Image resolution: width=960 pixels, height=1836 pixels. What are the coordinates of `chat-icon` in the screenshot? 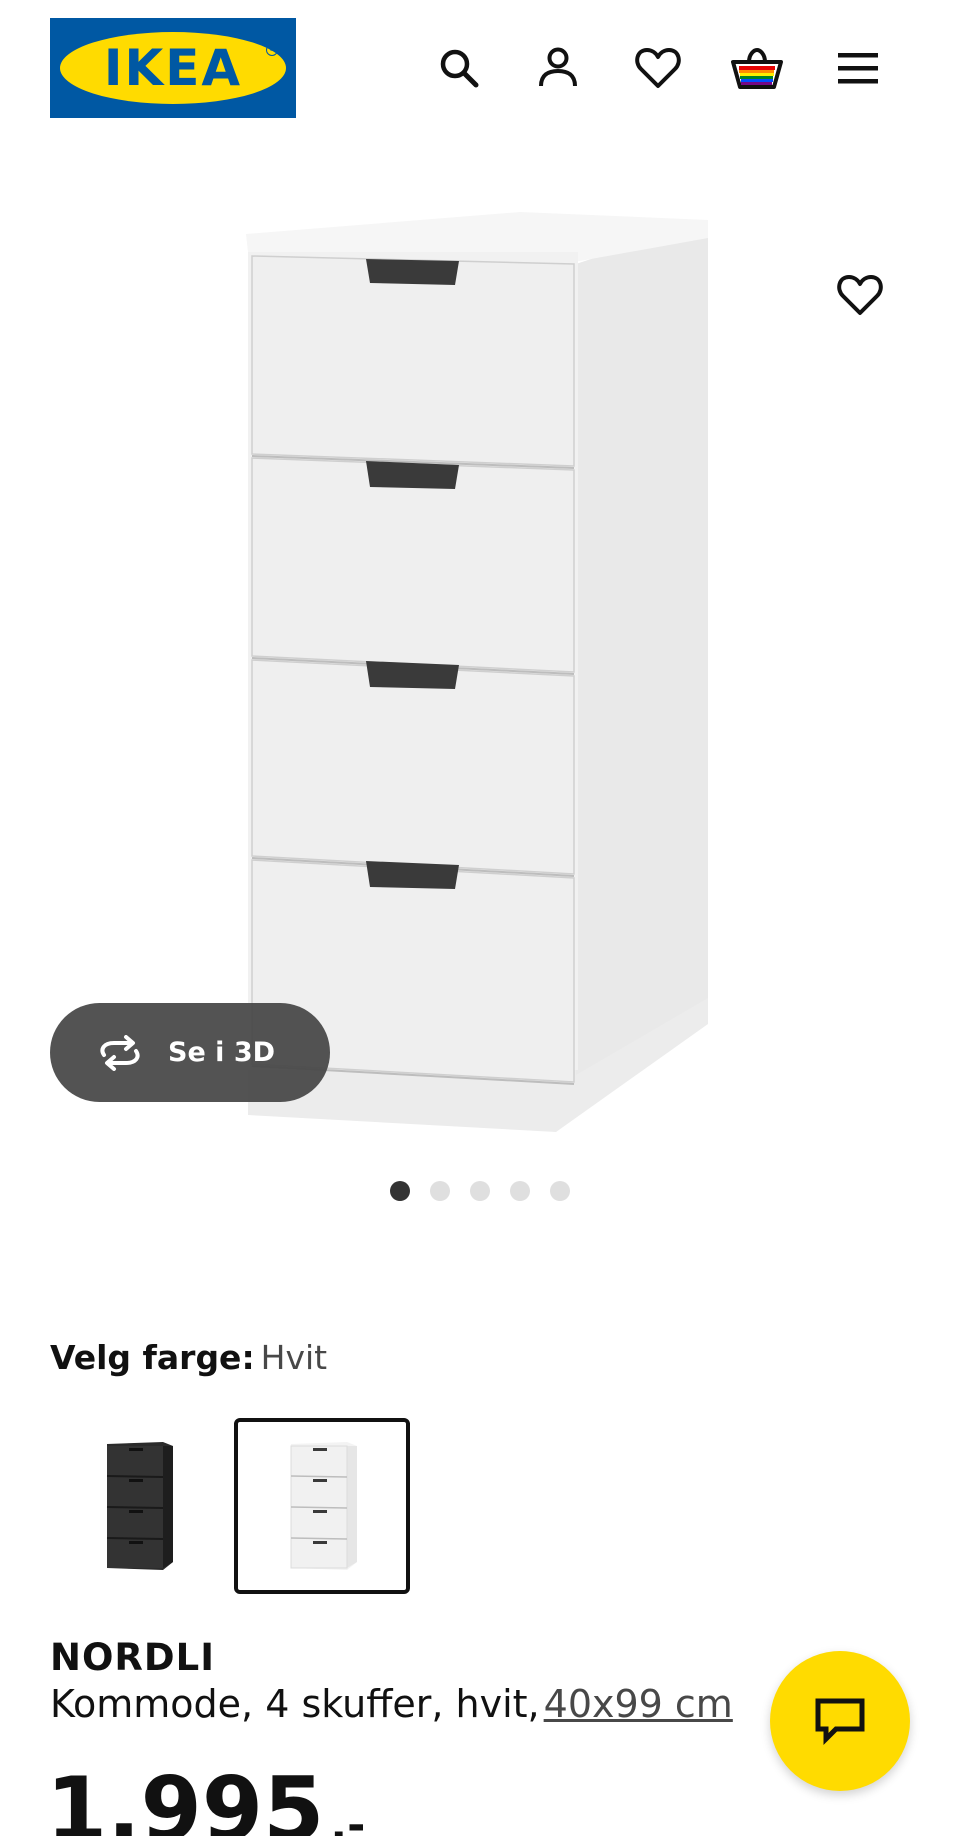 It's located at (840, 1722).